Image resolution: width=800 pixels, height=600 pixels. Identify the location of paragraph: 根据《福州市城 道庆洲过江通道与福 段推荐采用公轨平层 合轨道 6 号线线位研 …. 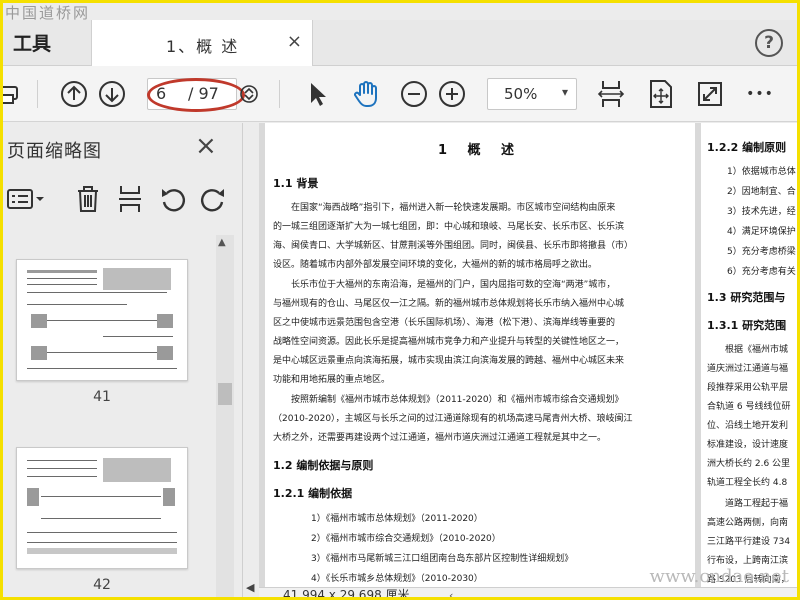
(749, 416).